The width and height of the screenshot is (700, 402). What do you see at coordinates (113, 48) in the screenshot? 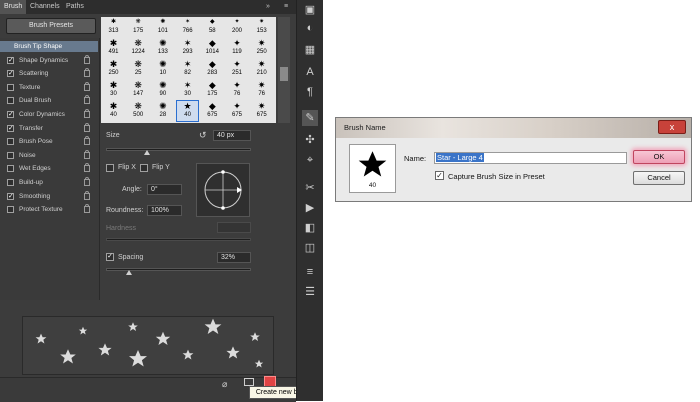
I see `brush-tip-cell: ✱ 491` at bounding box center [113, 48].